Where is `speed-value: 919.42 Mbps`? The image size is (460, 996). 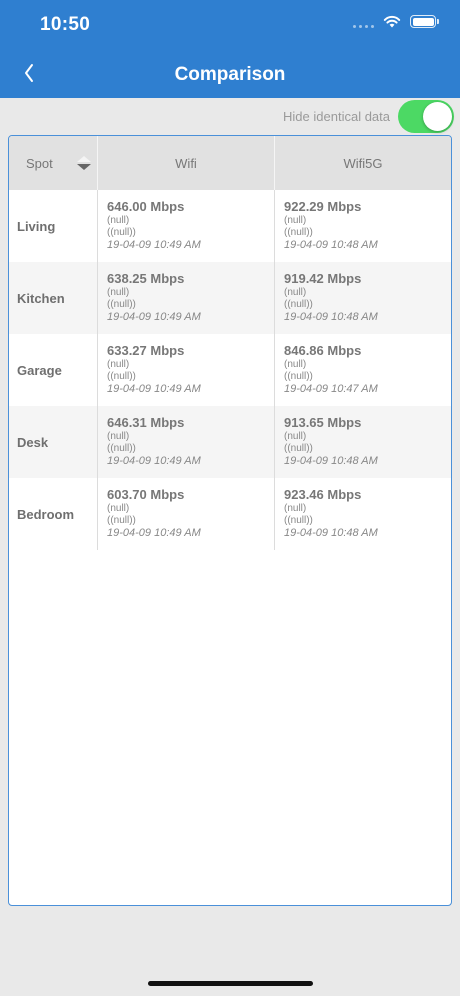 speed-value: 919.42 Mbps is located at coordinates (323, 278).